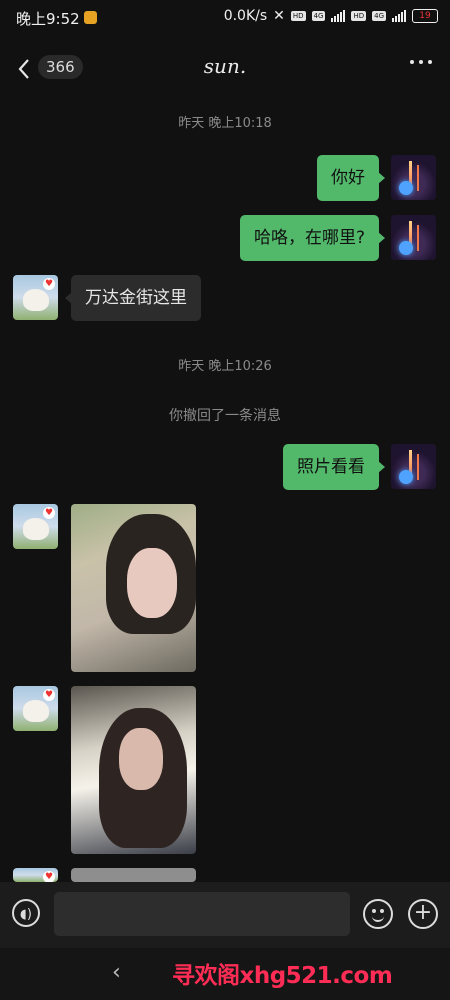  Describe the element at coordinates (312, 238) in the screenshot. I see `message-bubble-sent-2: 哈咯，在哪里?` at that location.